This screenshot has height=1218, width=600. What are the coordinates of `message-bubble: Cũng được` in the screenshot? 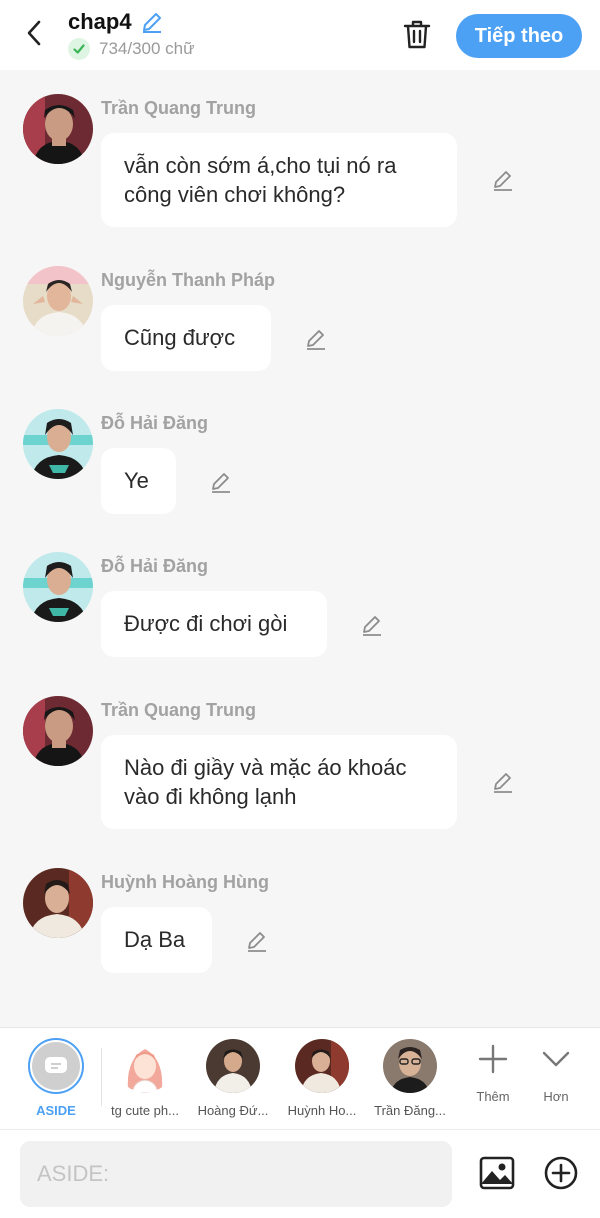 It's located at (186, 338).